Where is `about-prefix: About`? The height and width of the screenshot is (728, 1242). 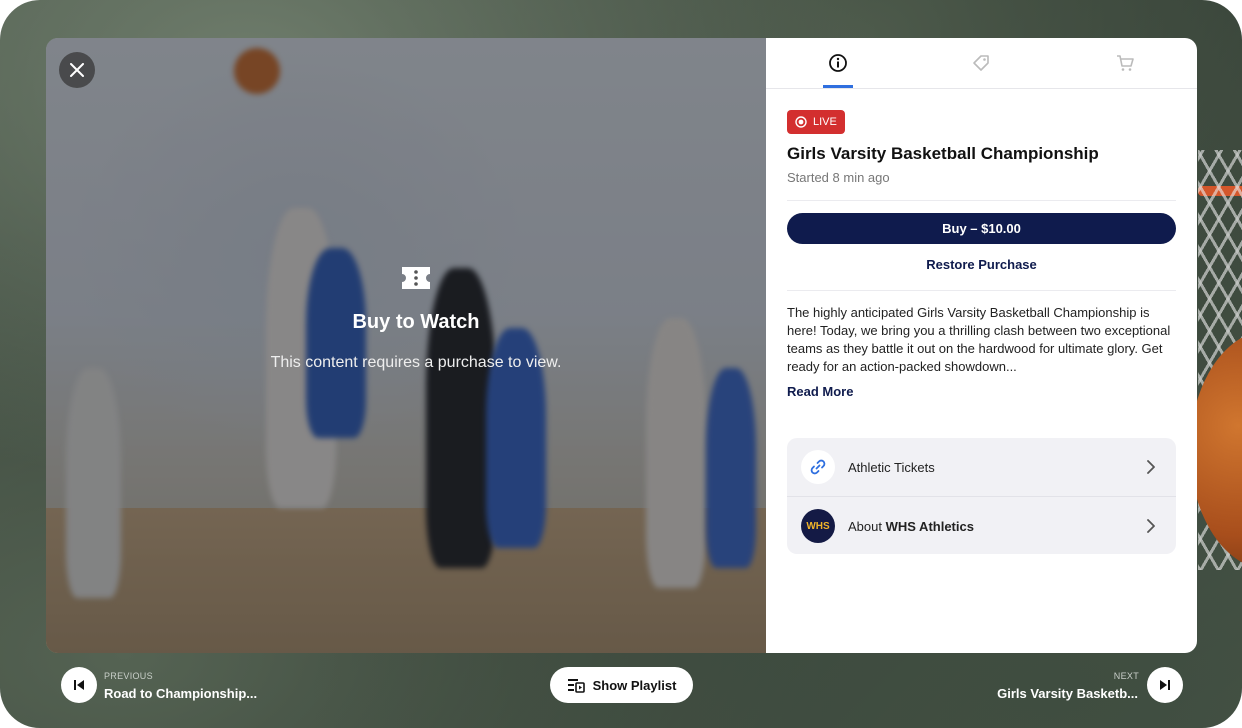 about-prefix: About is located at coordinates (867, 526).